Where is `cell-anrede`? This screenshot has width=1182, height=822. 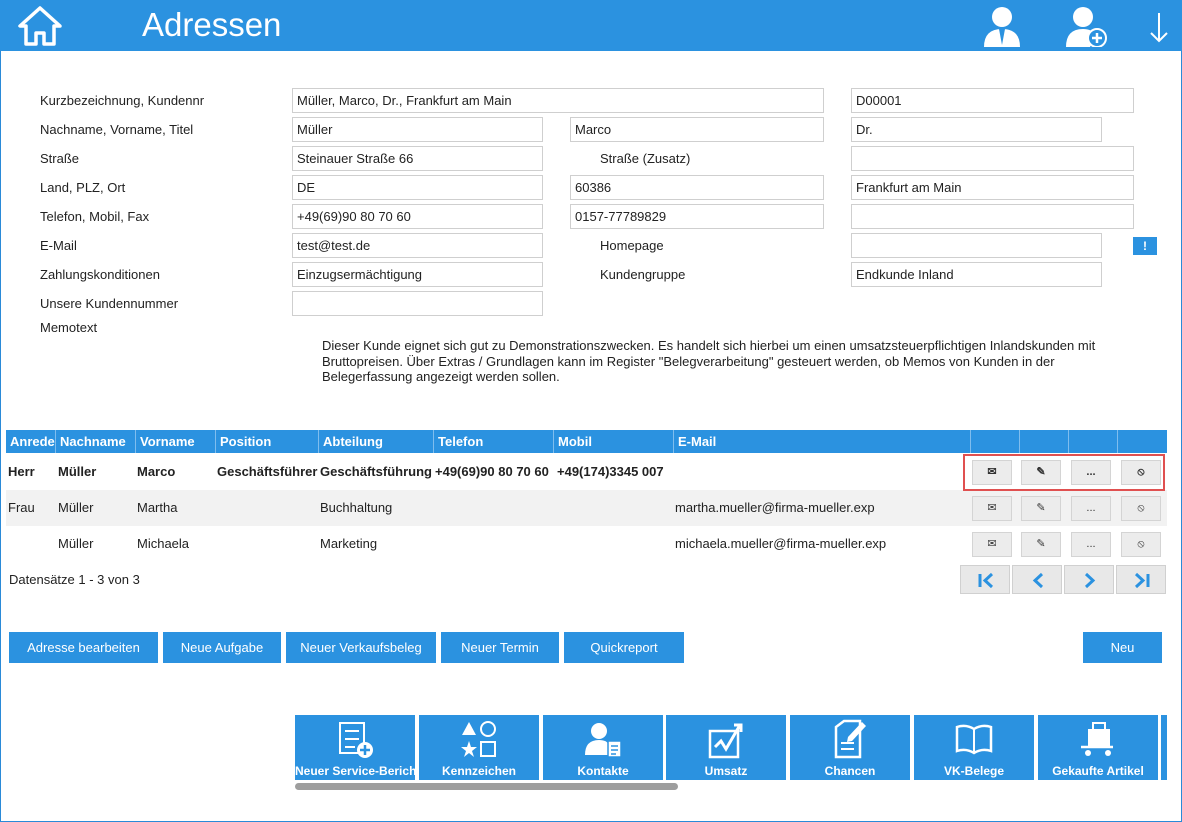
cell-anrede is located at coordinates (7, 544).